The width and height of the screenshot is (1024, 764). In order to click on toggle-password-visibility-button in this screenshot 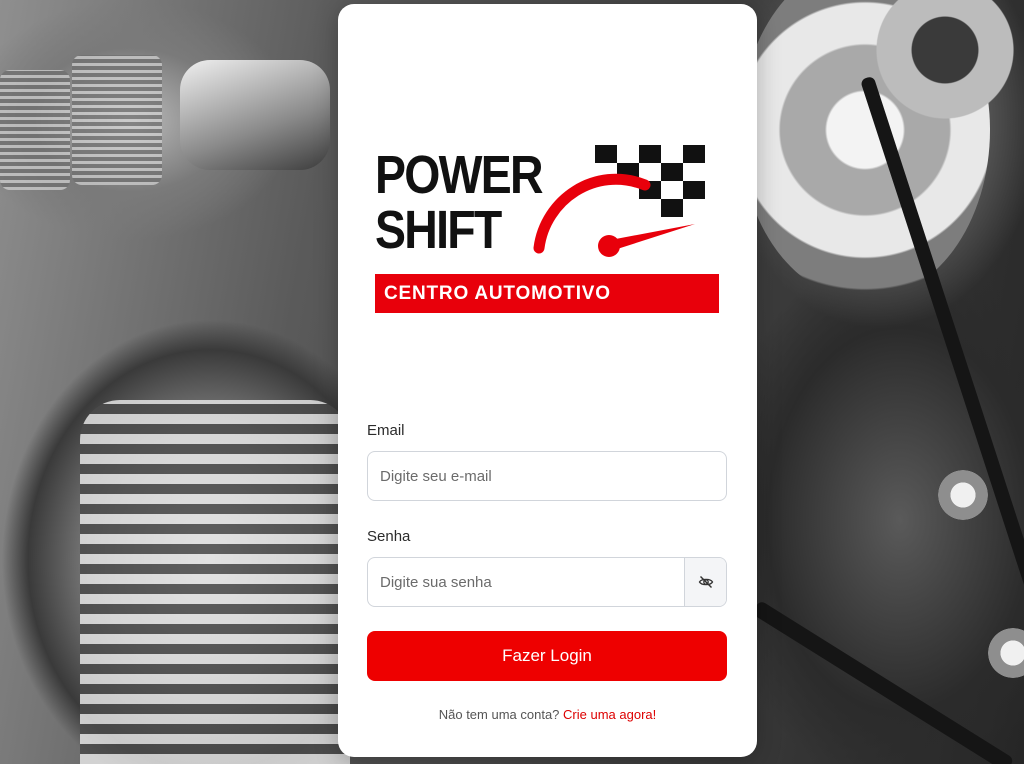, I will do `click(705, 582)`.